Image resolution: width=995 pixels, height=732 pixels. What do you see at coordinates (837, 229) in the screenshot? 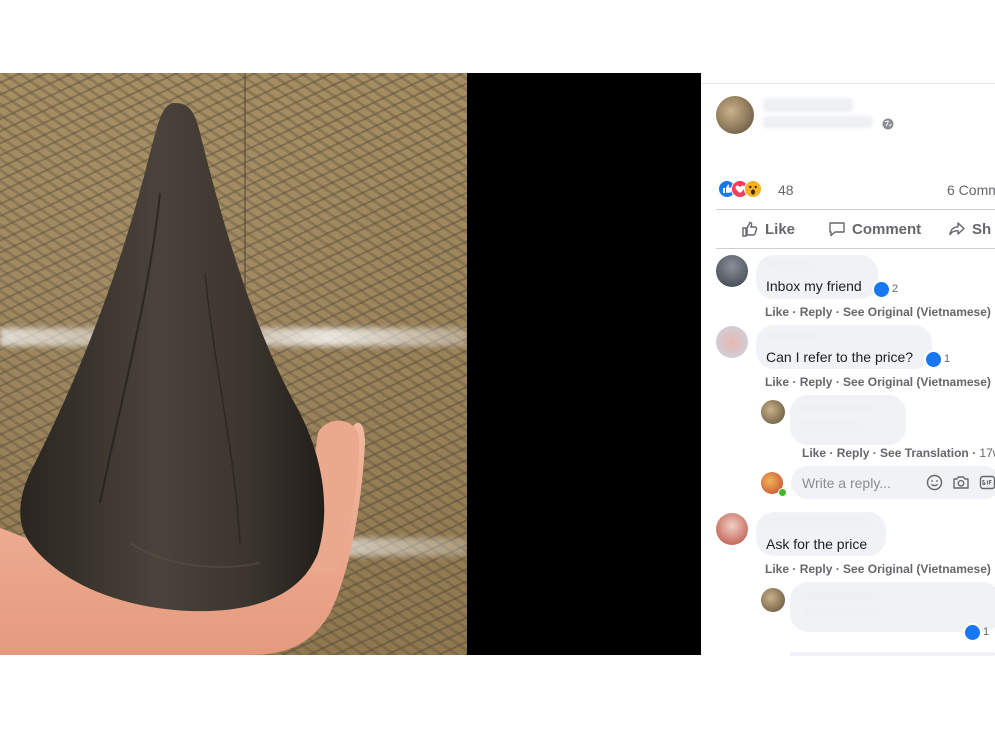
I see `comment-icon` at bounding box center [837, 229].